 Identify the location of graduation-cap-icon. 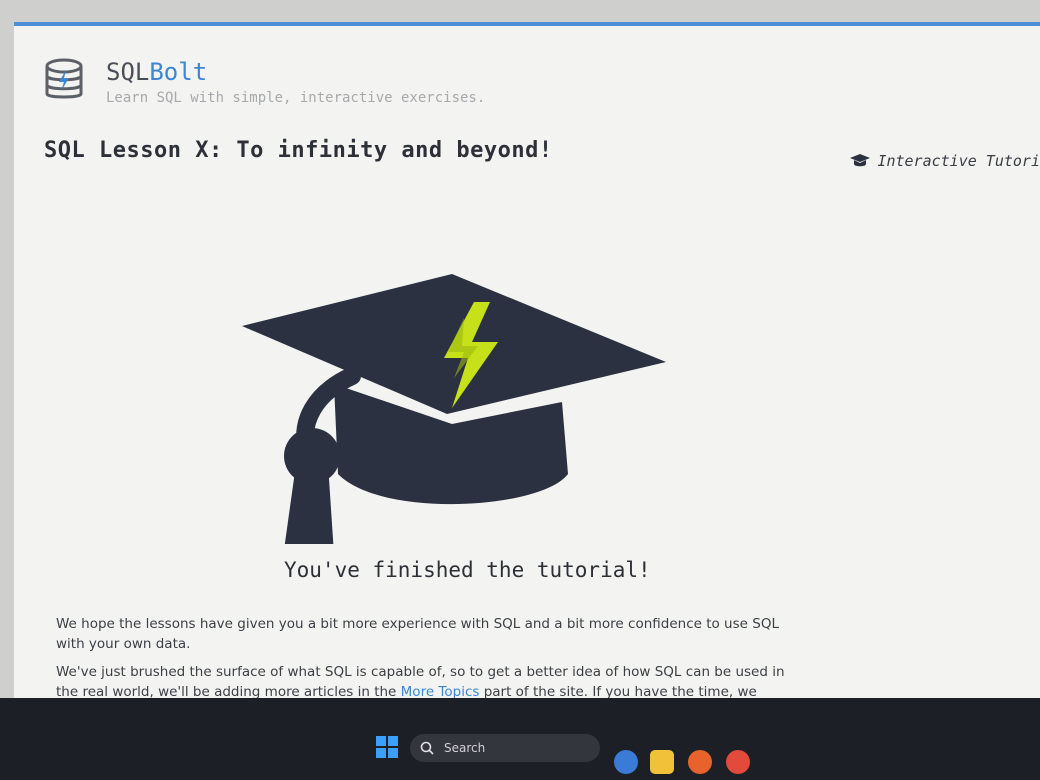
(860, 160).